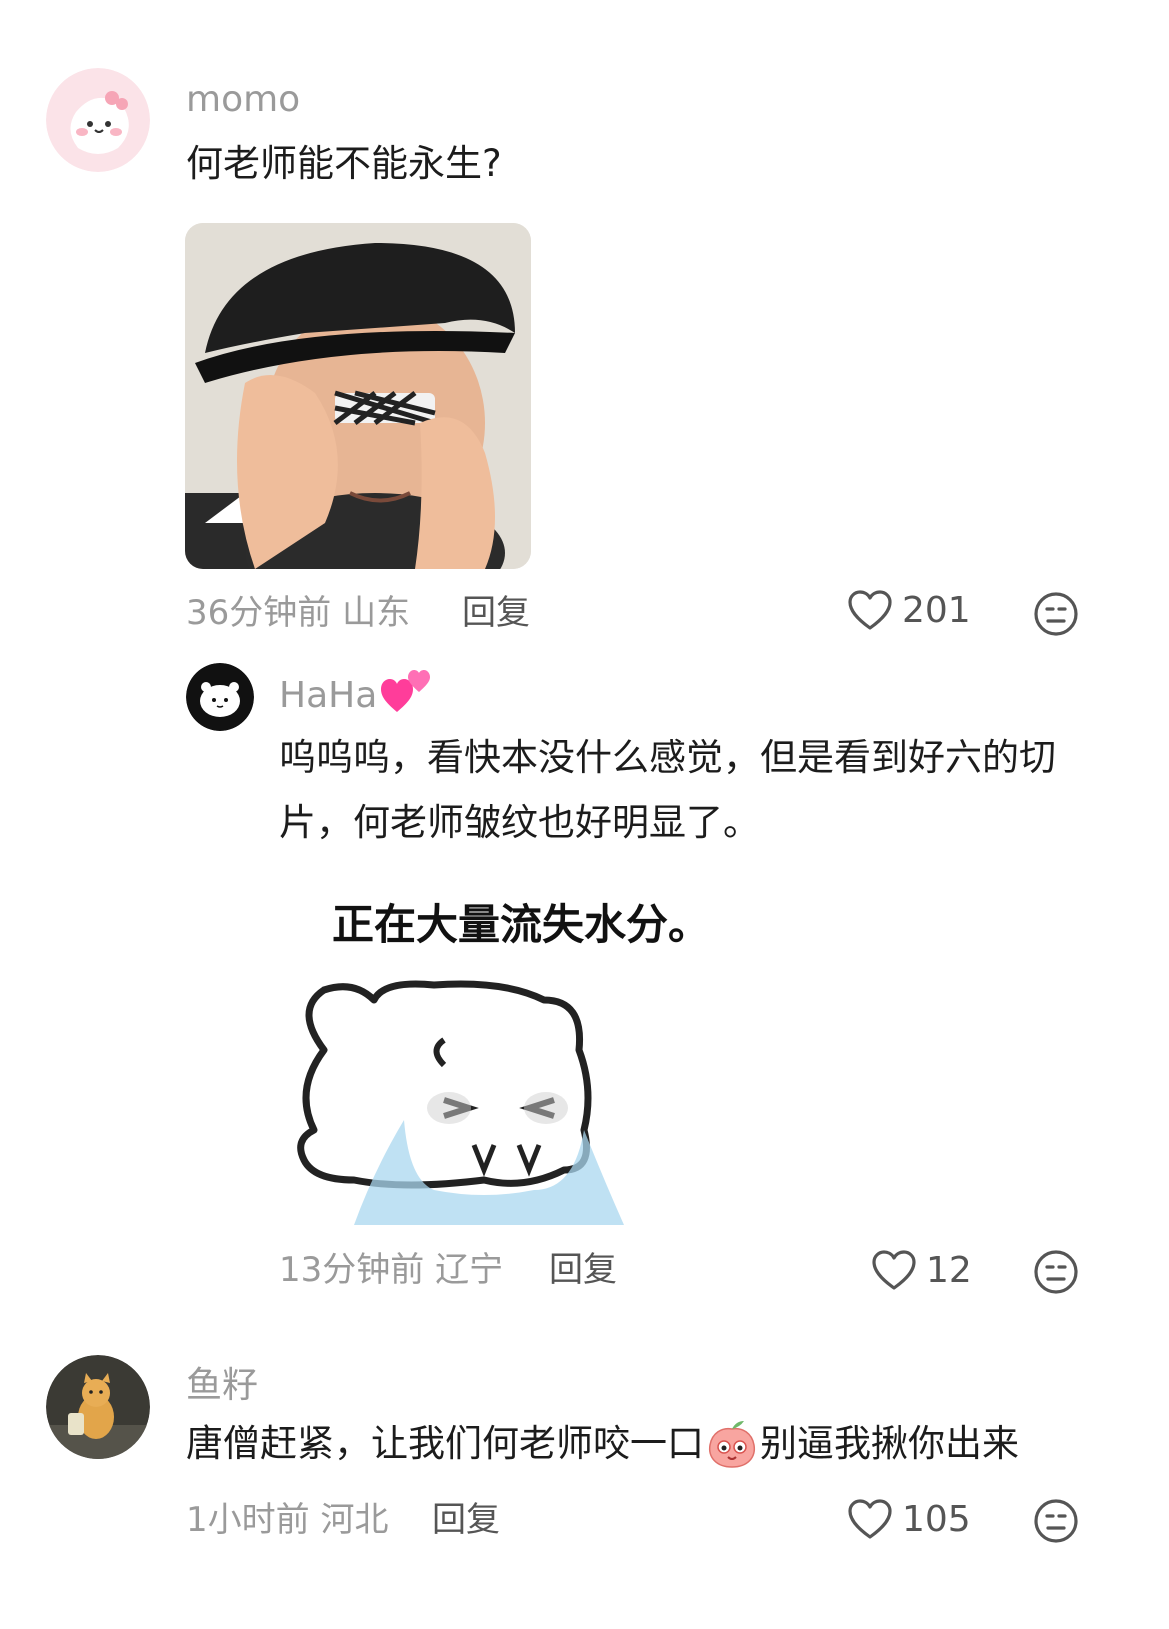  I want to click on comment-text: 唐僧赶紧，让我们何老师咬一口 别逼我揪你出来, so click(666, 1444).